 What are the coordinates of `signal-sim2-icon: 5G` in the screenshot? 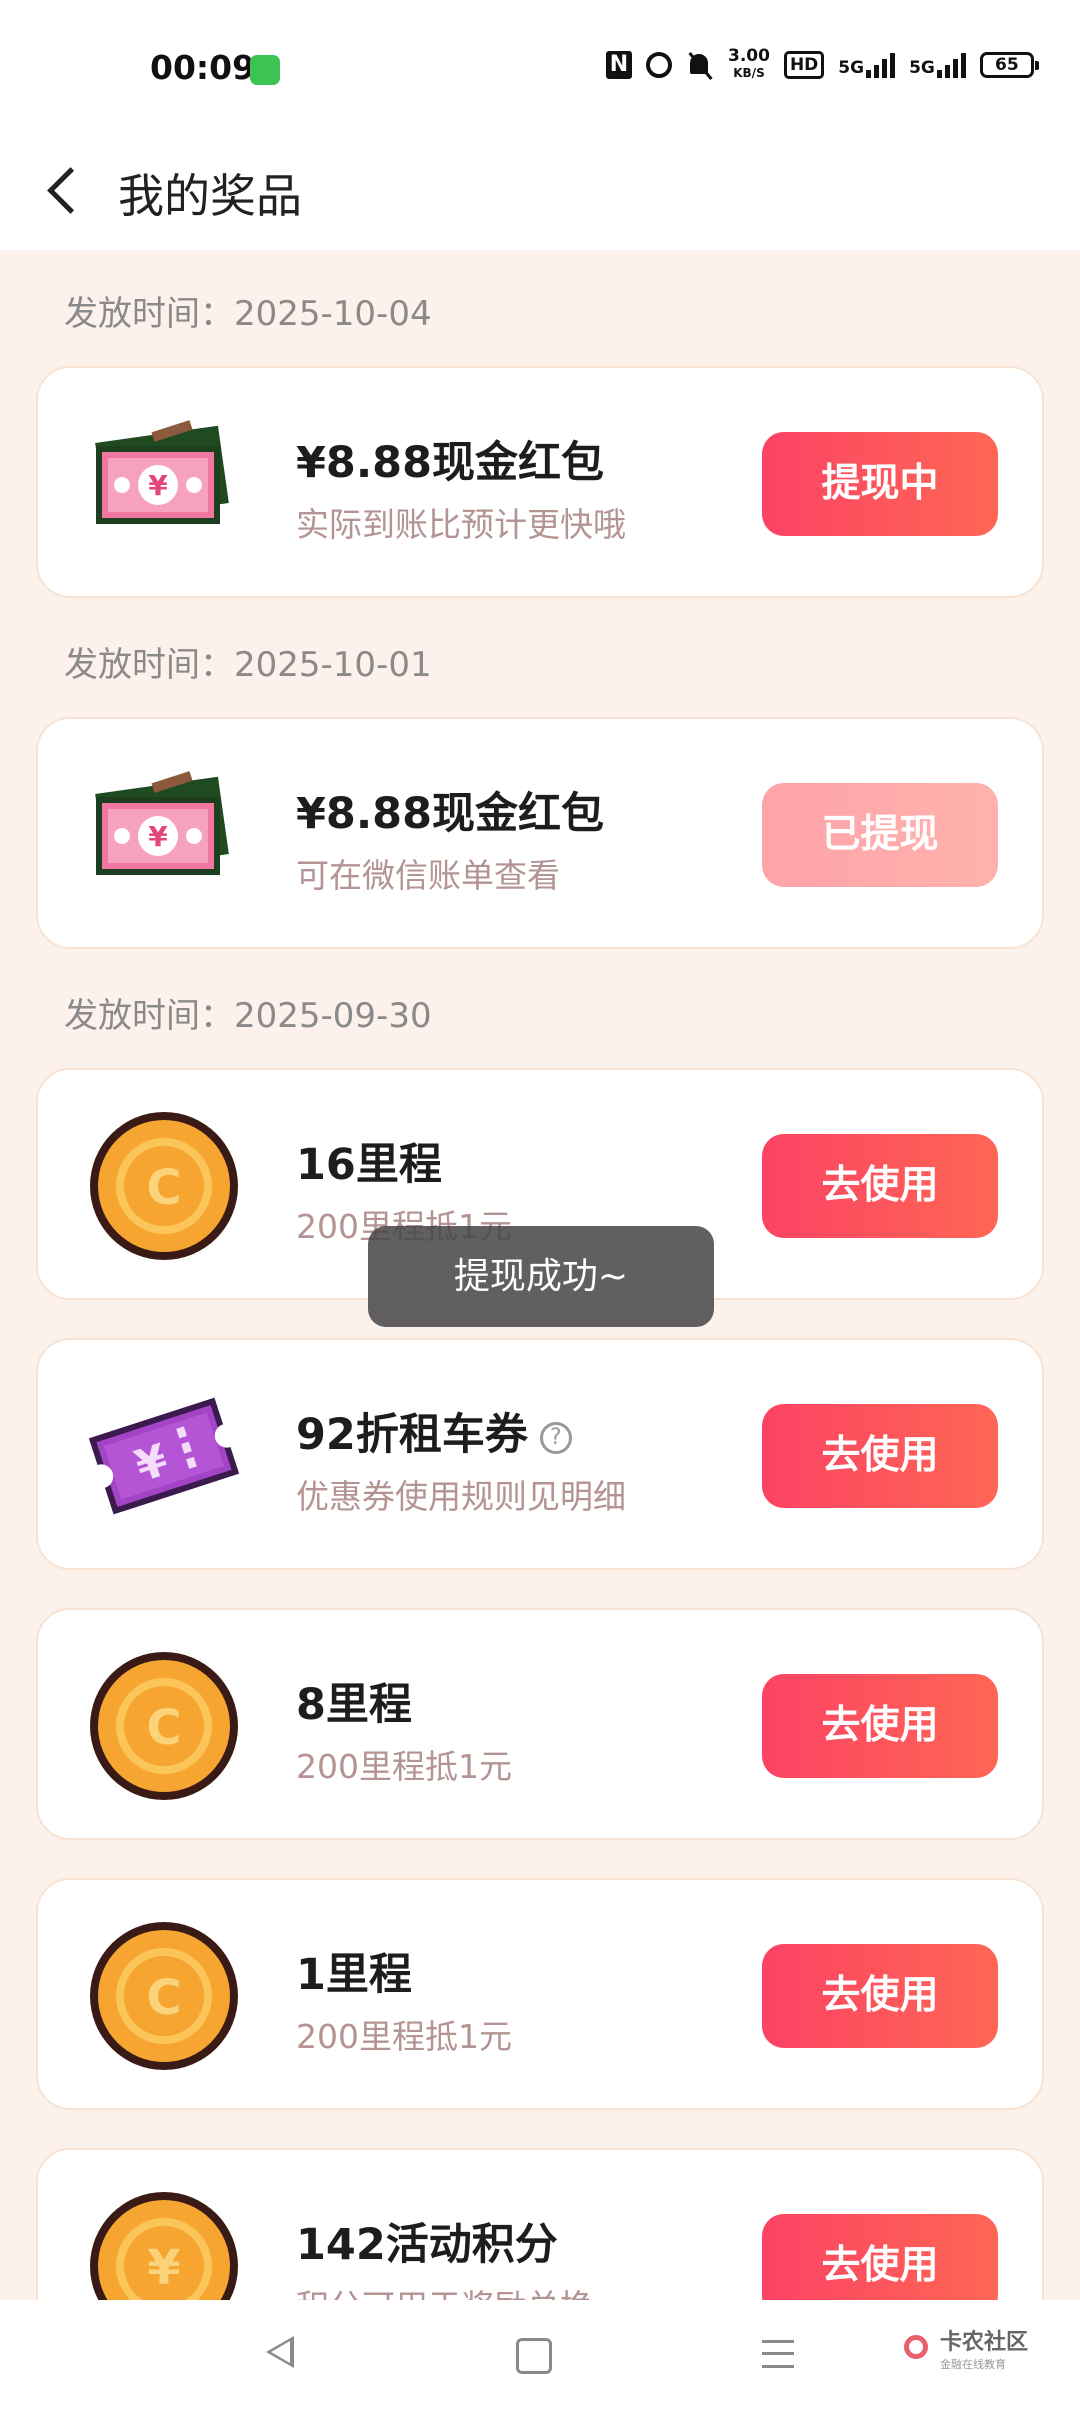 It's located at (937, 65).